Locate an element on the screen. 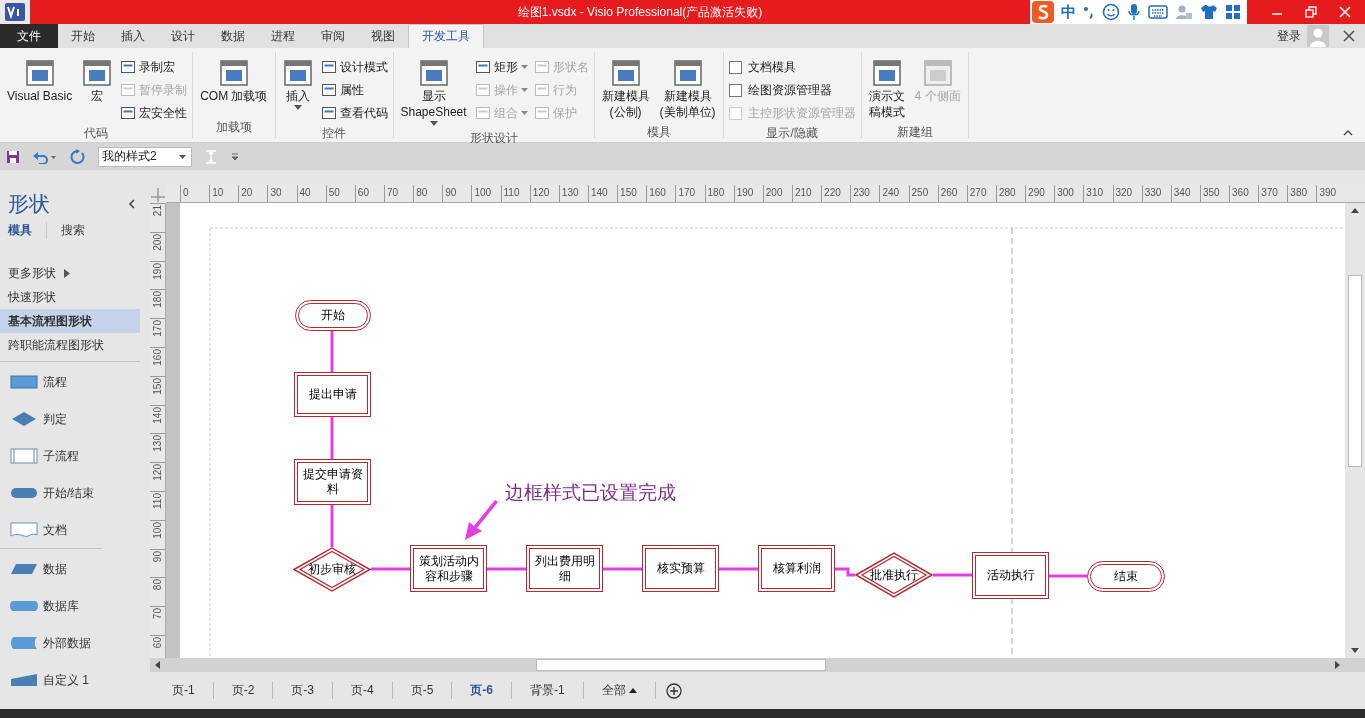  page-tab: 全部 is located at coordinates (619, 690).